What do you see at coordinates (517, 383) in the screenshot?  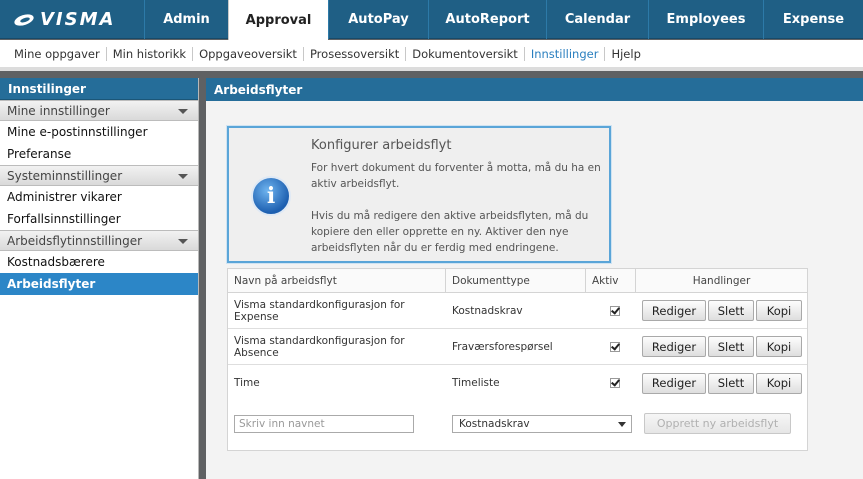 I see `table-row: Time Timeliste Rediger Slett Kopi` at bounding box center [517, 383].